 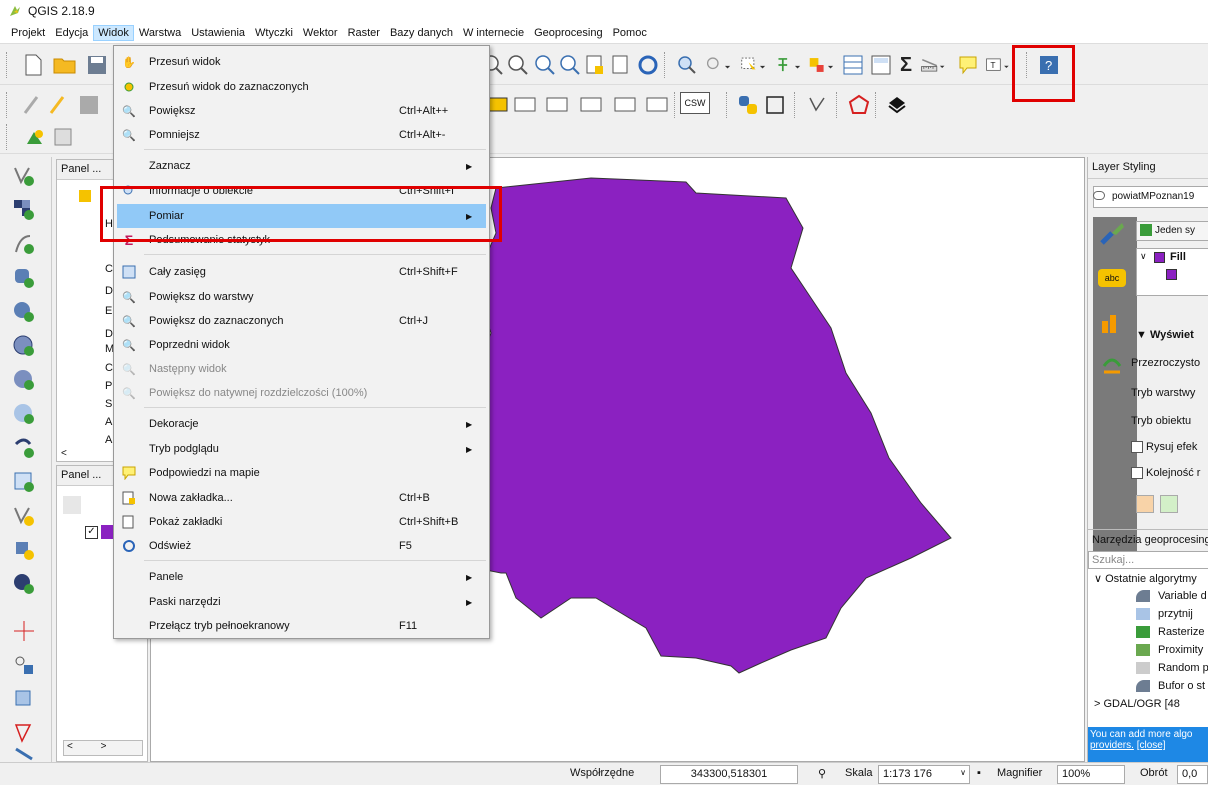 I want to click on browser-item: D, so click(x=109, y=291).